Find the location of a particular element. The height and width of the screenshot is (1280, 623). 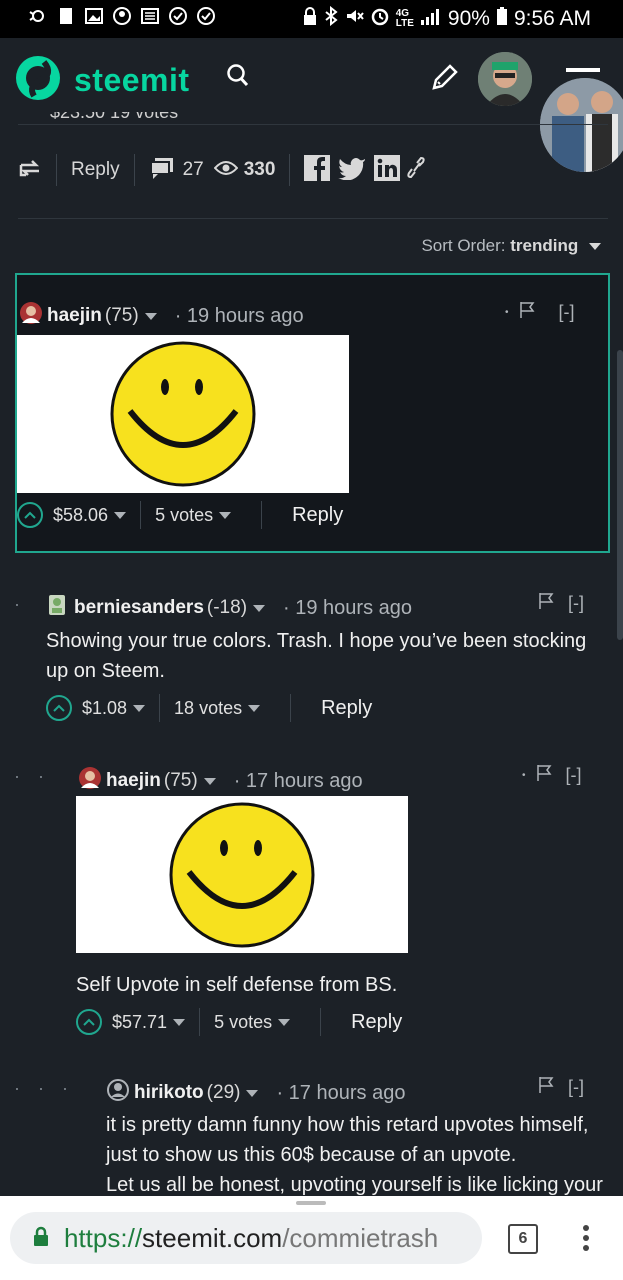

payout-amount: $1.08 is located at coordinates (104, 708).